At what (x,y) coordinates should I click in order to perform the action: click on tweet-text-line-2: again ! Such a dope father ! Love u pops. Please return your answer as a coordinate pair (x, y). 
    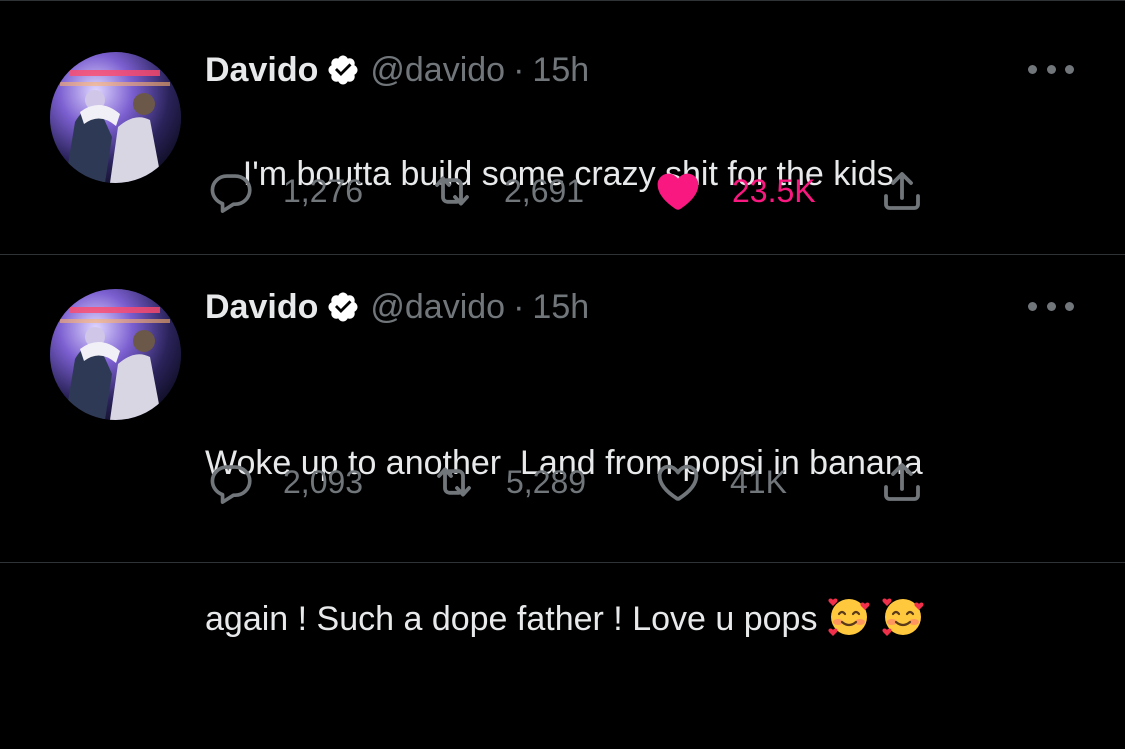
    Looking at the image, I should click on (645, 619).